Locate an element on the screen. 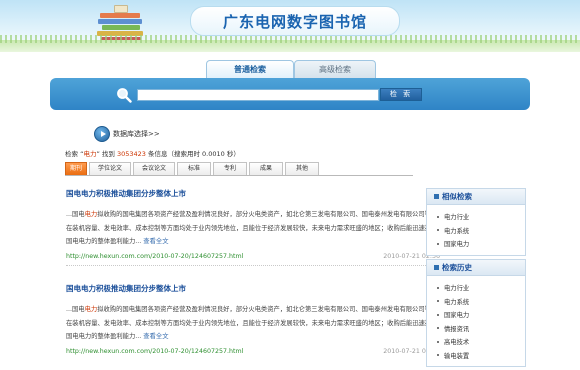  related-search-title: 相似检索 is located at coordinates (457, 196).